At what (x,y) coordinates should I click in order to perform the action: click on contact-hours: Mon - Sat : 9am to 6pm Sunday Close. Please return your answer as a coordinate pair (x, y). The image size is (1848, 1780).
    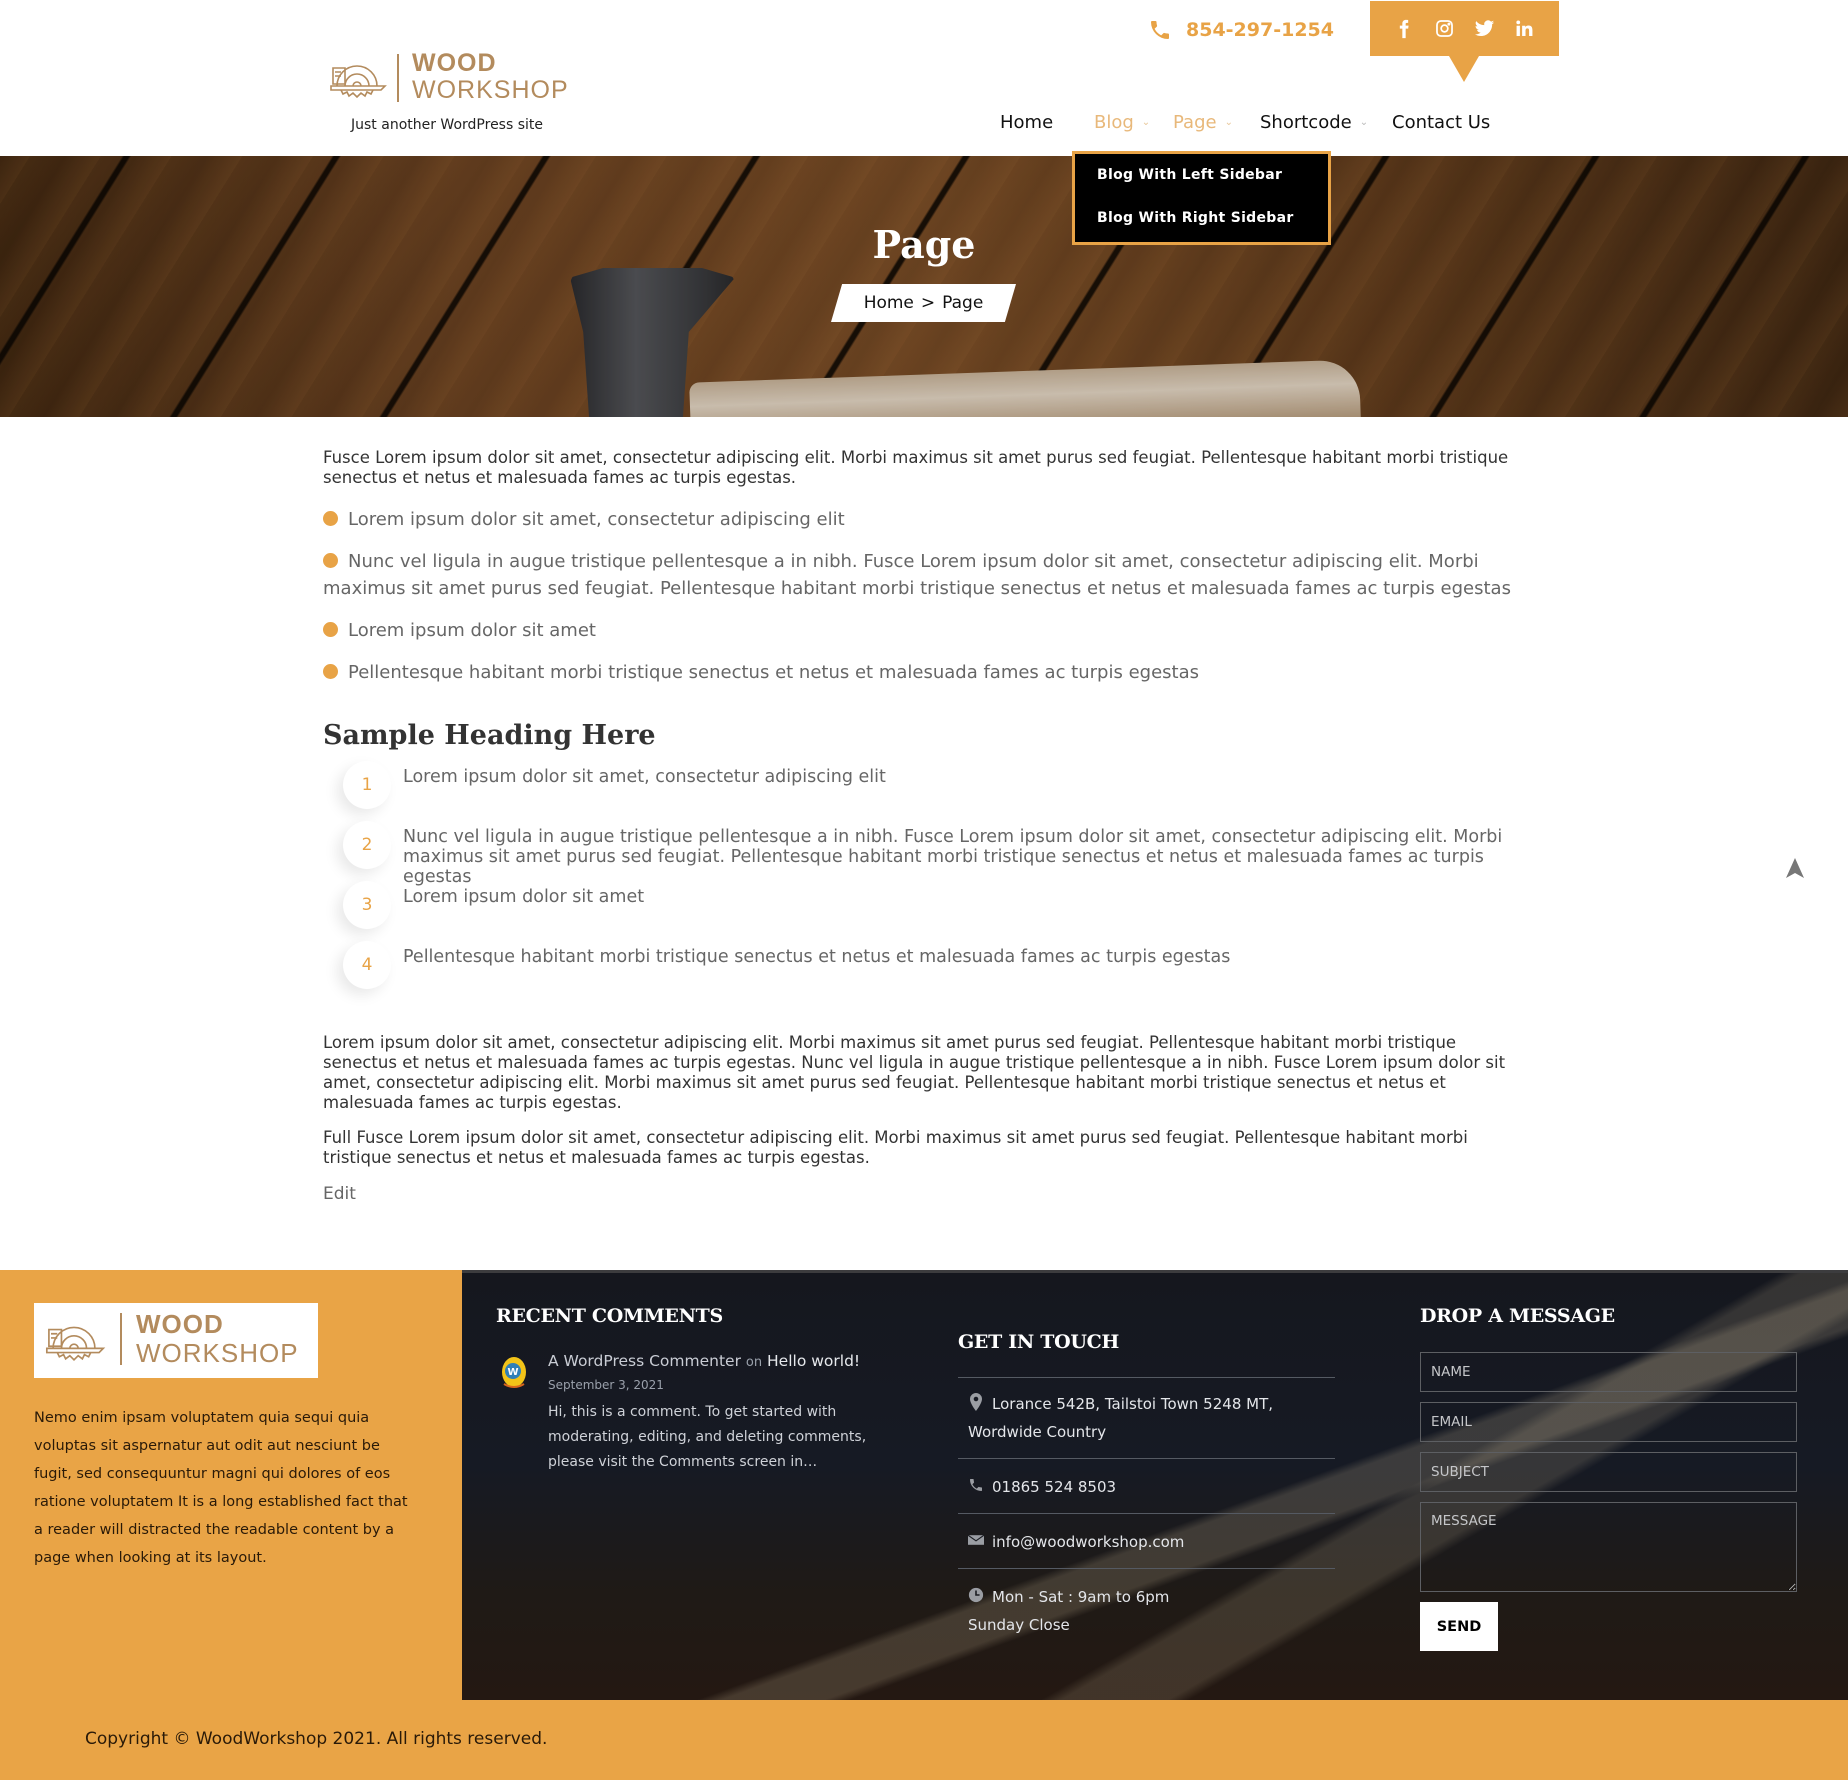
    Looking at the image, I should click on (1146, 1609).